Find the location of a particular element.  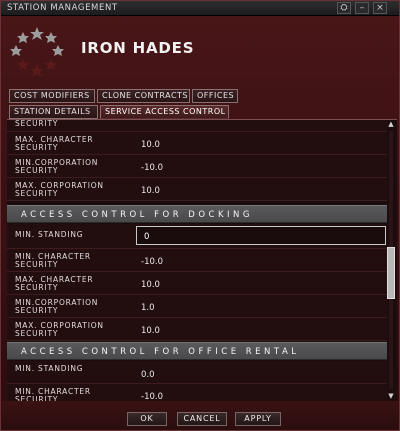

window-title: STATION MANAGEMENT is located at coordinates (62, 8).